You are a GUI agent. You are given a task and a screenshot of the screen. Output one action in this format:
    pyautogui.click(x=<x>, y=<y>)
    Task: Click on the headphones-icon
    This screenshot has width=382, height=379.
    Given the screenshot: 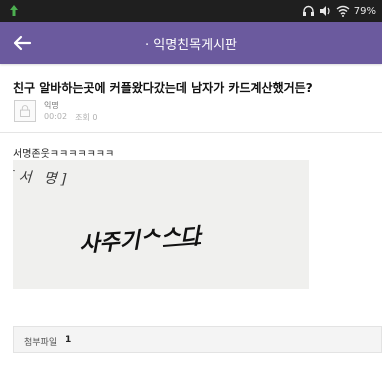 What is the action you would take?
    pyautogui.click(x=308, y=10)
    